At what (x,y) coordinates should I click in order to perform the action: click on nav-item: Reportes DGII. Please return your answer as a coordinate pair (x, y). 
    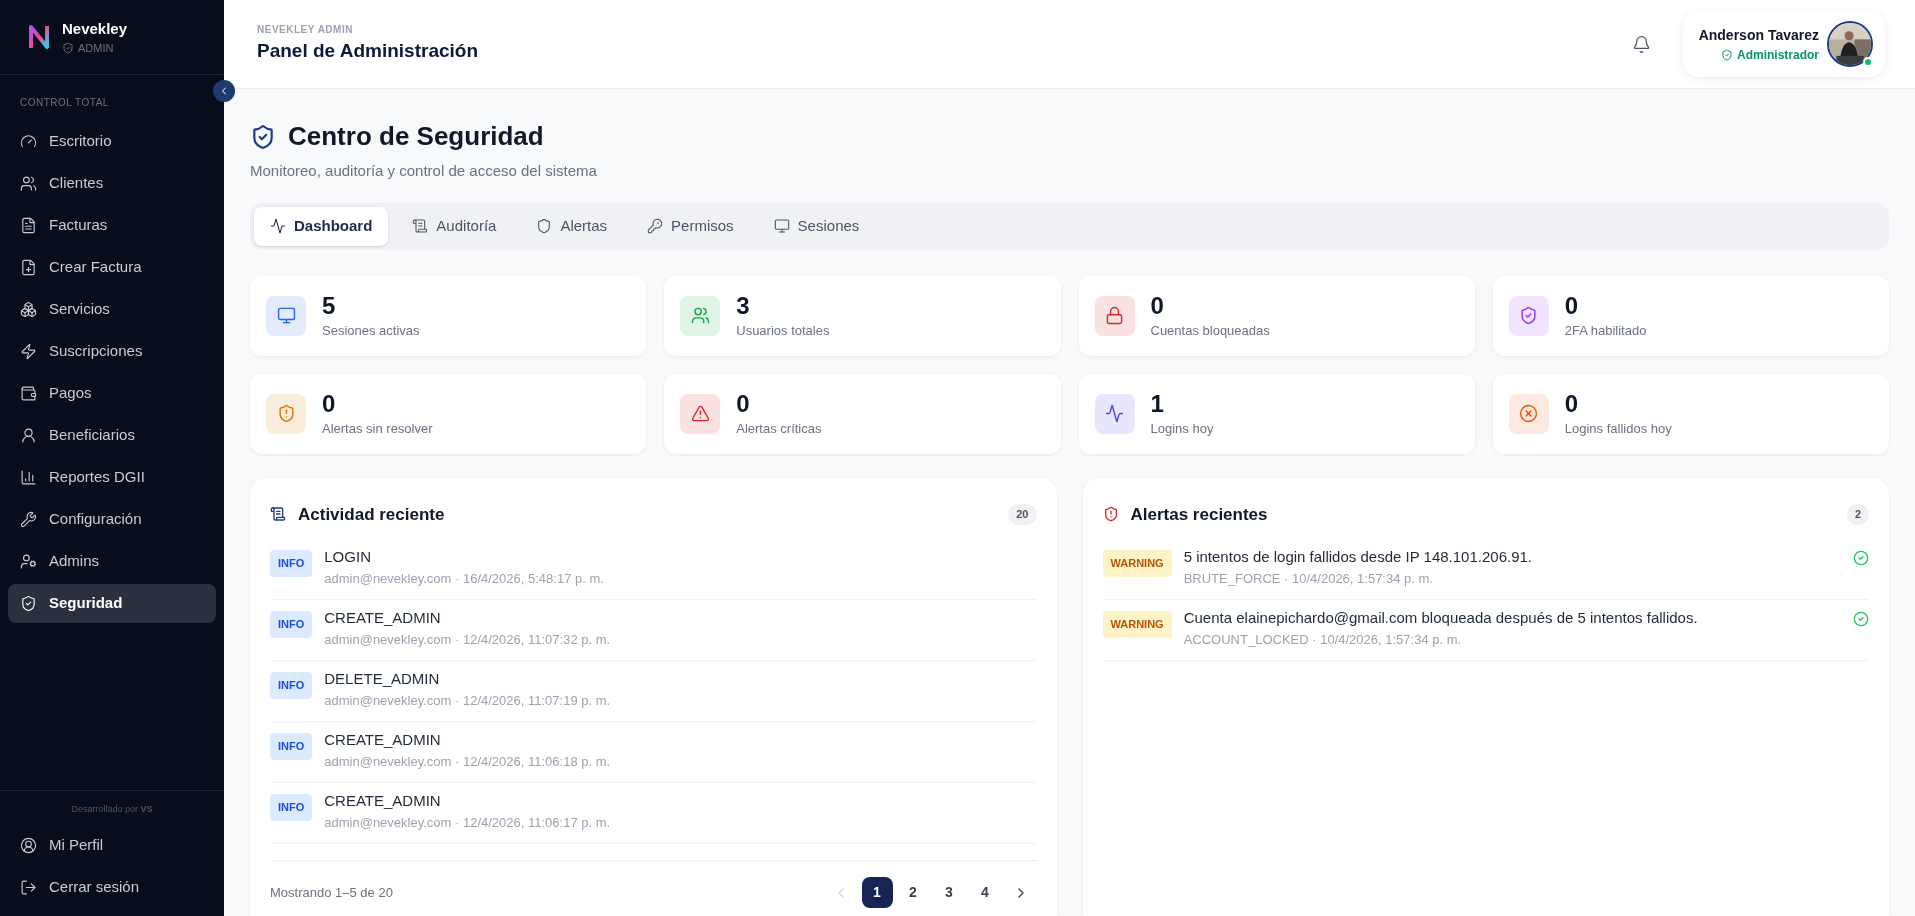
    Looking at the image, I should click on (112, 477).